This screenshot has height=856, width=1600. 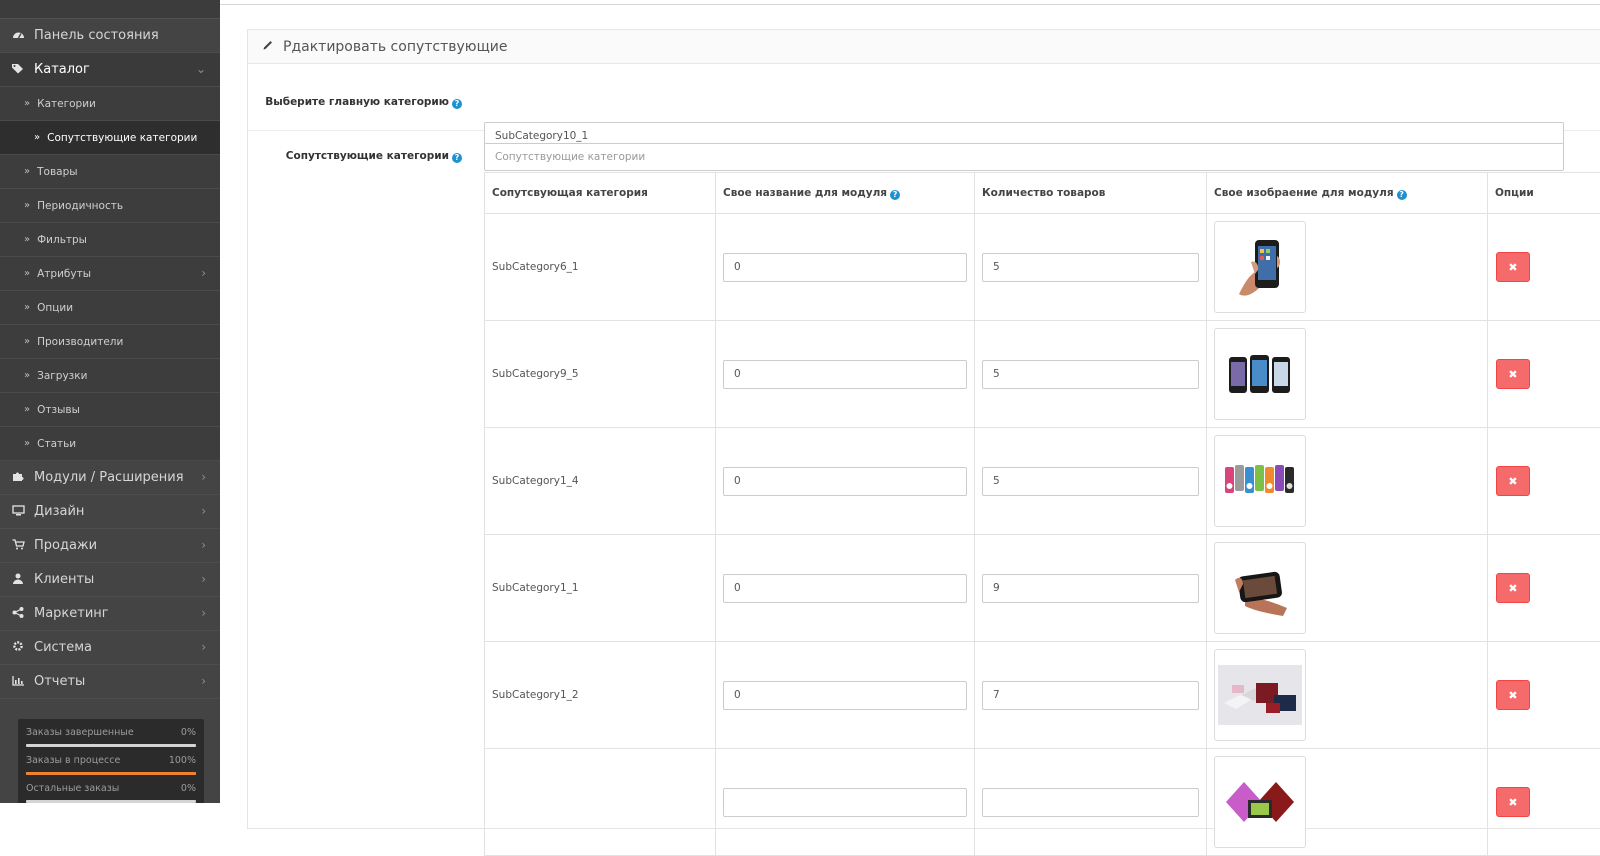 What do you see at coordinates (110, 138) in the screenshot?
I see `sidebar-item-related-categories: »Сопутствующие категории` at bounding box center [110, 138].